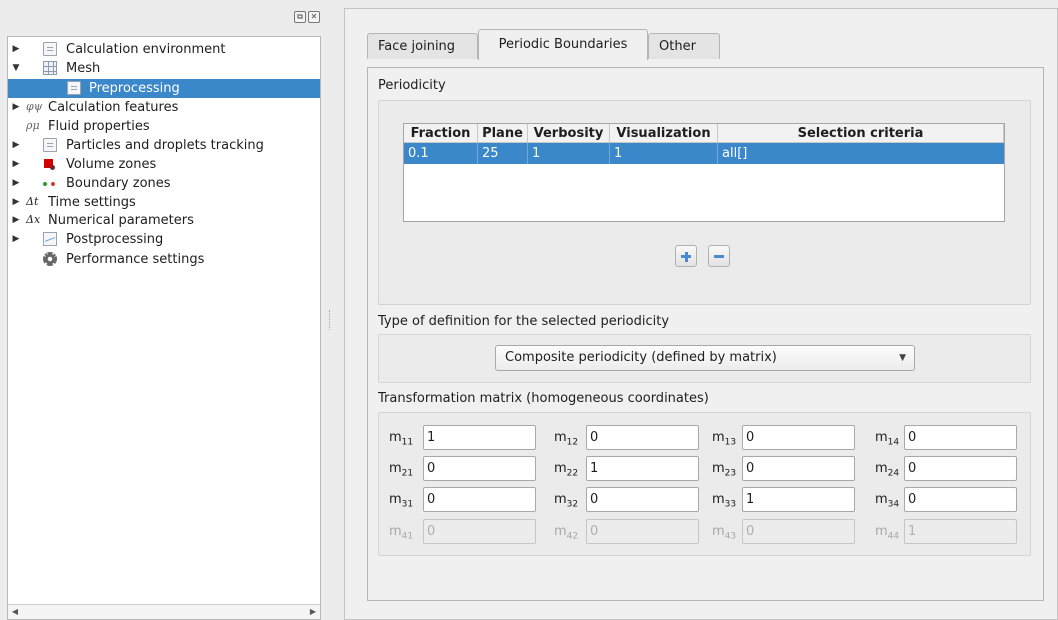 This screenshot has width=1058, height=620. What do you see at coordinates (50, 239) in the screenshot?
I see `postprocessing-icon` at bounding box center [50, 239].